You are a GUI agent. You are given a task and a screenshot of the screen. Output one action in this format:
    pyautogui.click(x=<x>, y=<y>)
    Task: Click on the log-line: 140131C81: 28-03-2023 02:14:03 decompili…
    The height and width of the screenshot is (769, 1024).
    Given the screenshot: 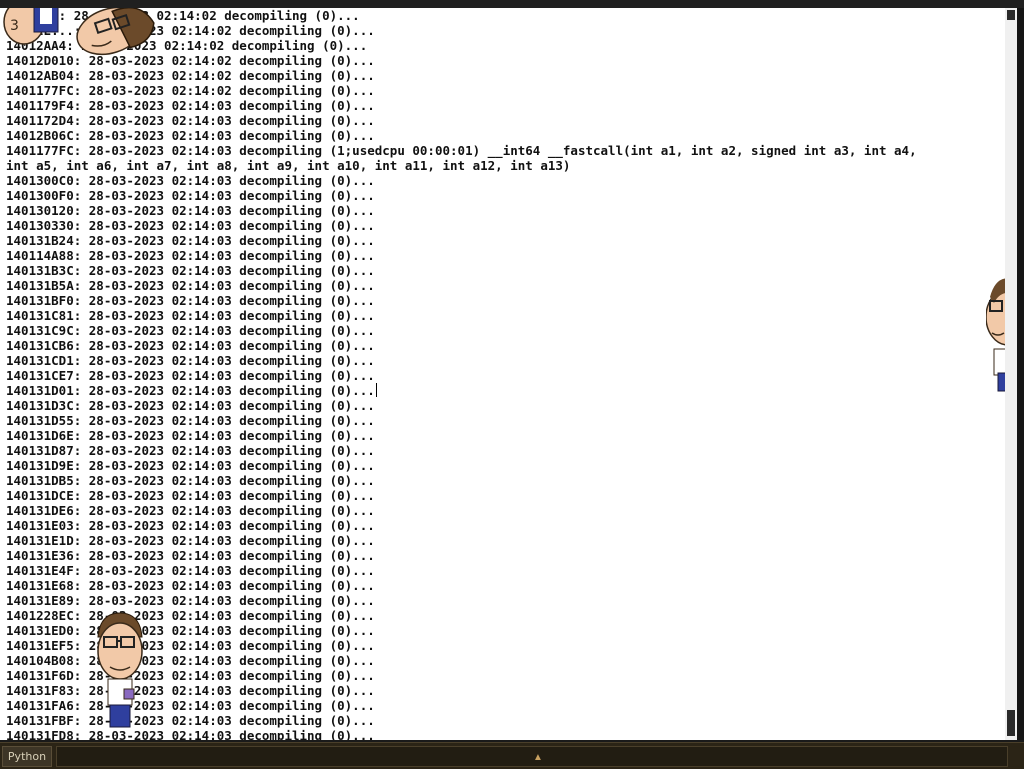 What is the action you would take?
    pyautogui.click(x=190, y=315)
    